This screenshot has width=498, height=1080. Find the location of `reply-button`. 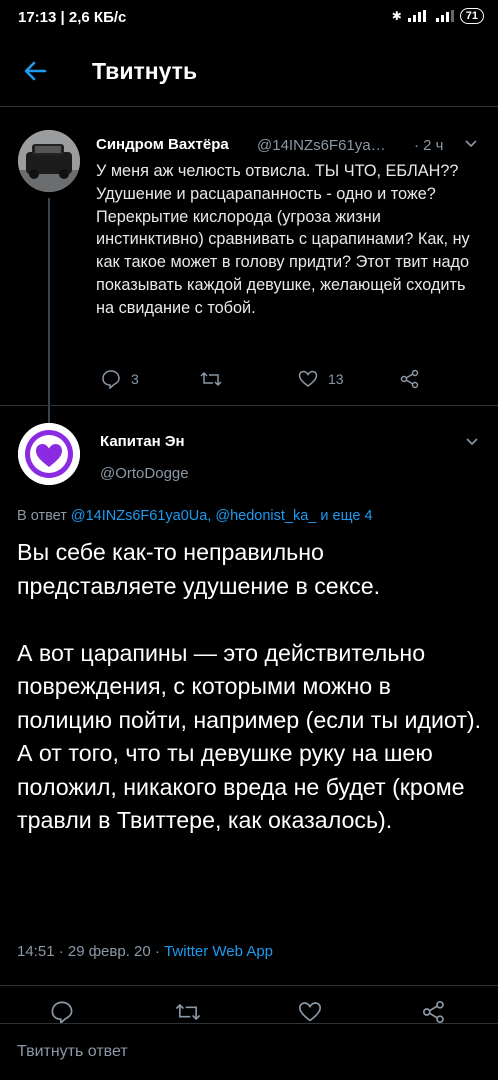

reply-button is located at coordinates (62, 1012).